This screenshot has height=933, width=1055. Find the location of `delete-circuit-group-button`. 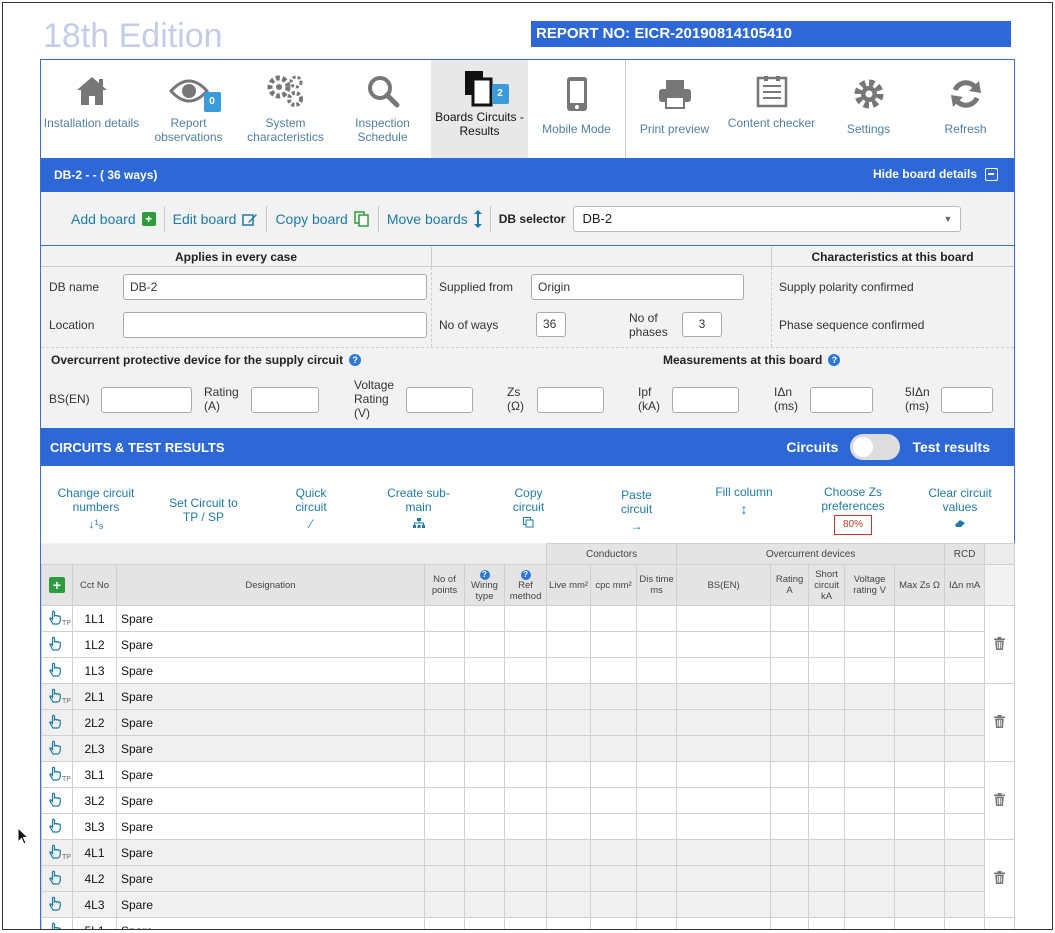

delete-circuit-group-button is located at coordinates (1000, 923).